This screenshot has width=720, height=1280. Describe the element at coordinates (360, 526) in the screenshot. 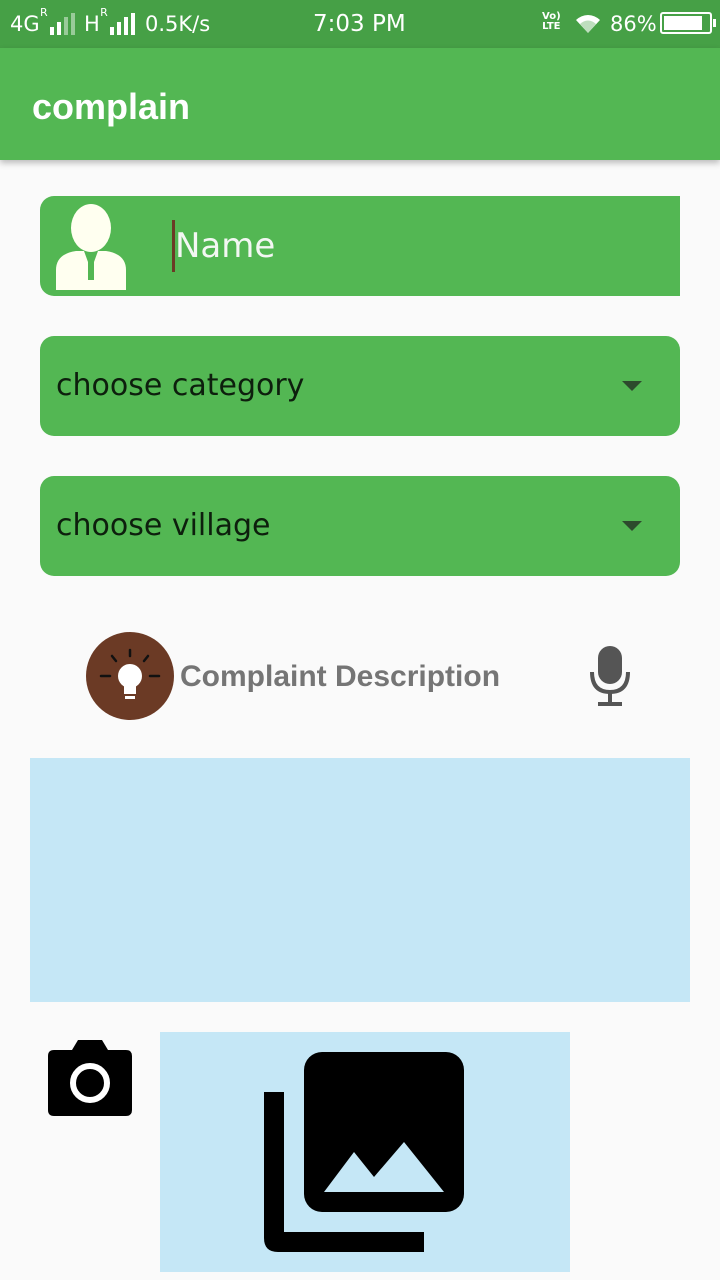

I see `village-dropdown: choose village` at that location.